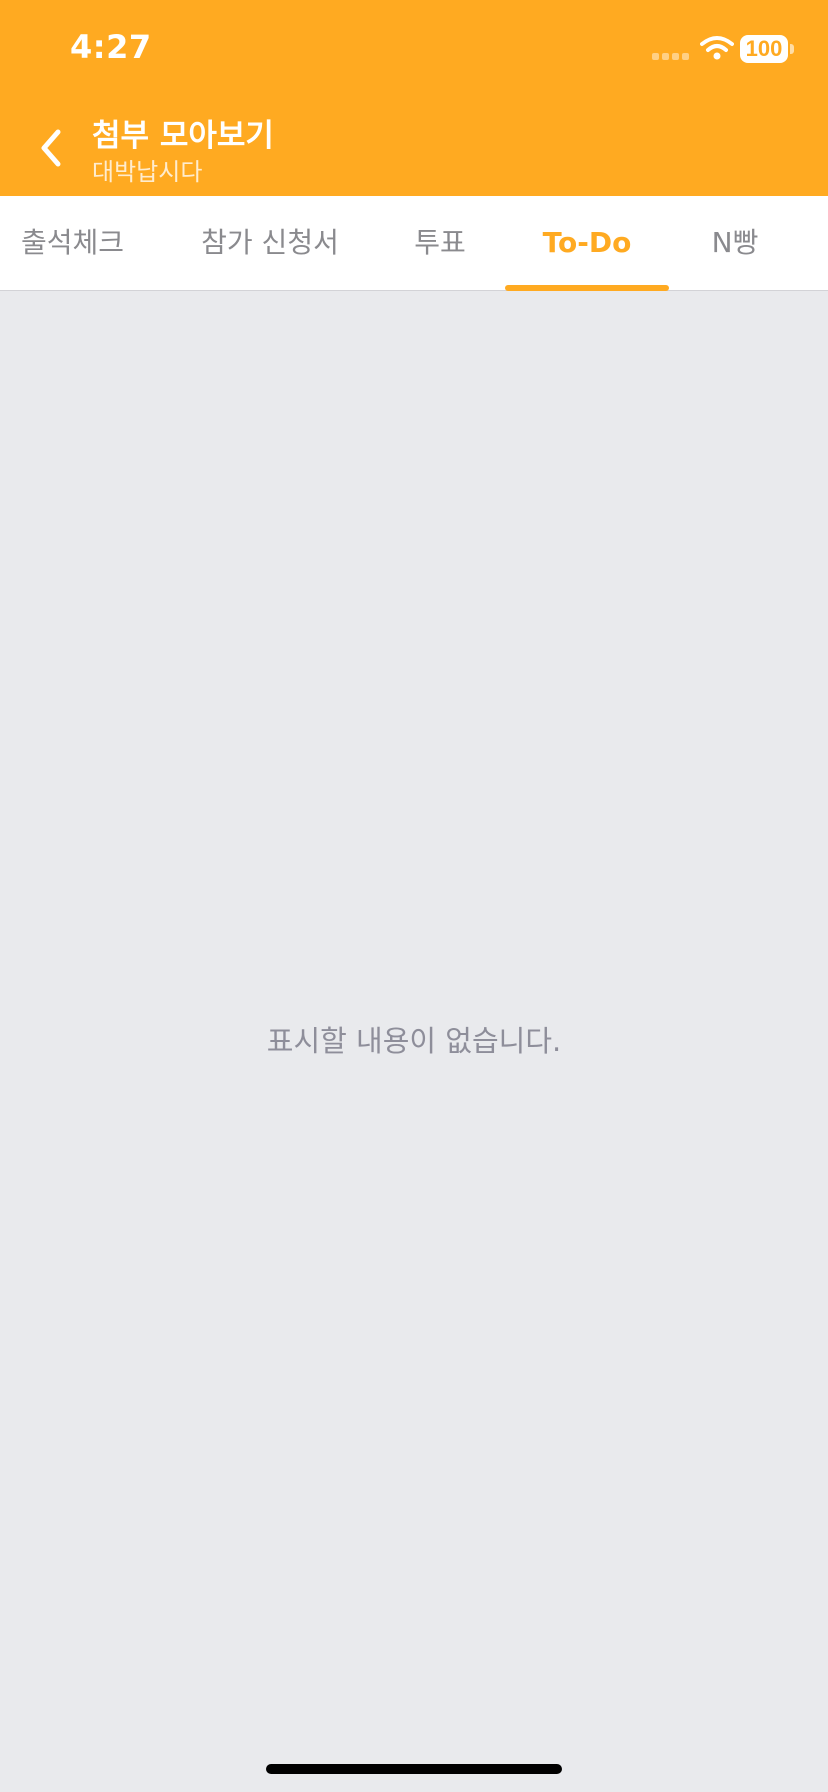 This screenshot has width=828, height=1792. Describe the element at coordinates (414, 1769) in the screenshot. I see `home-indicator` at that location.